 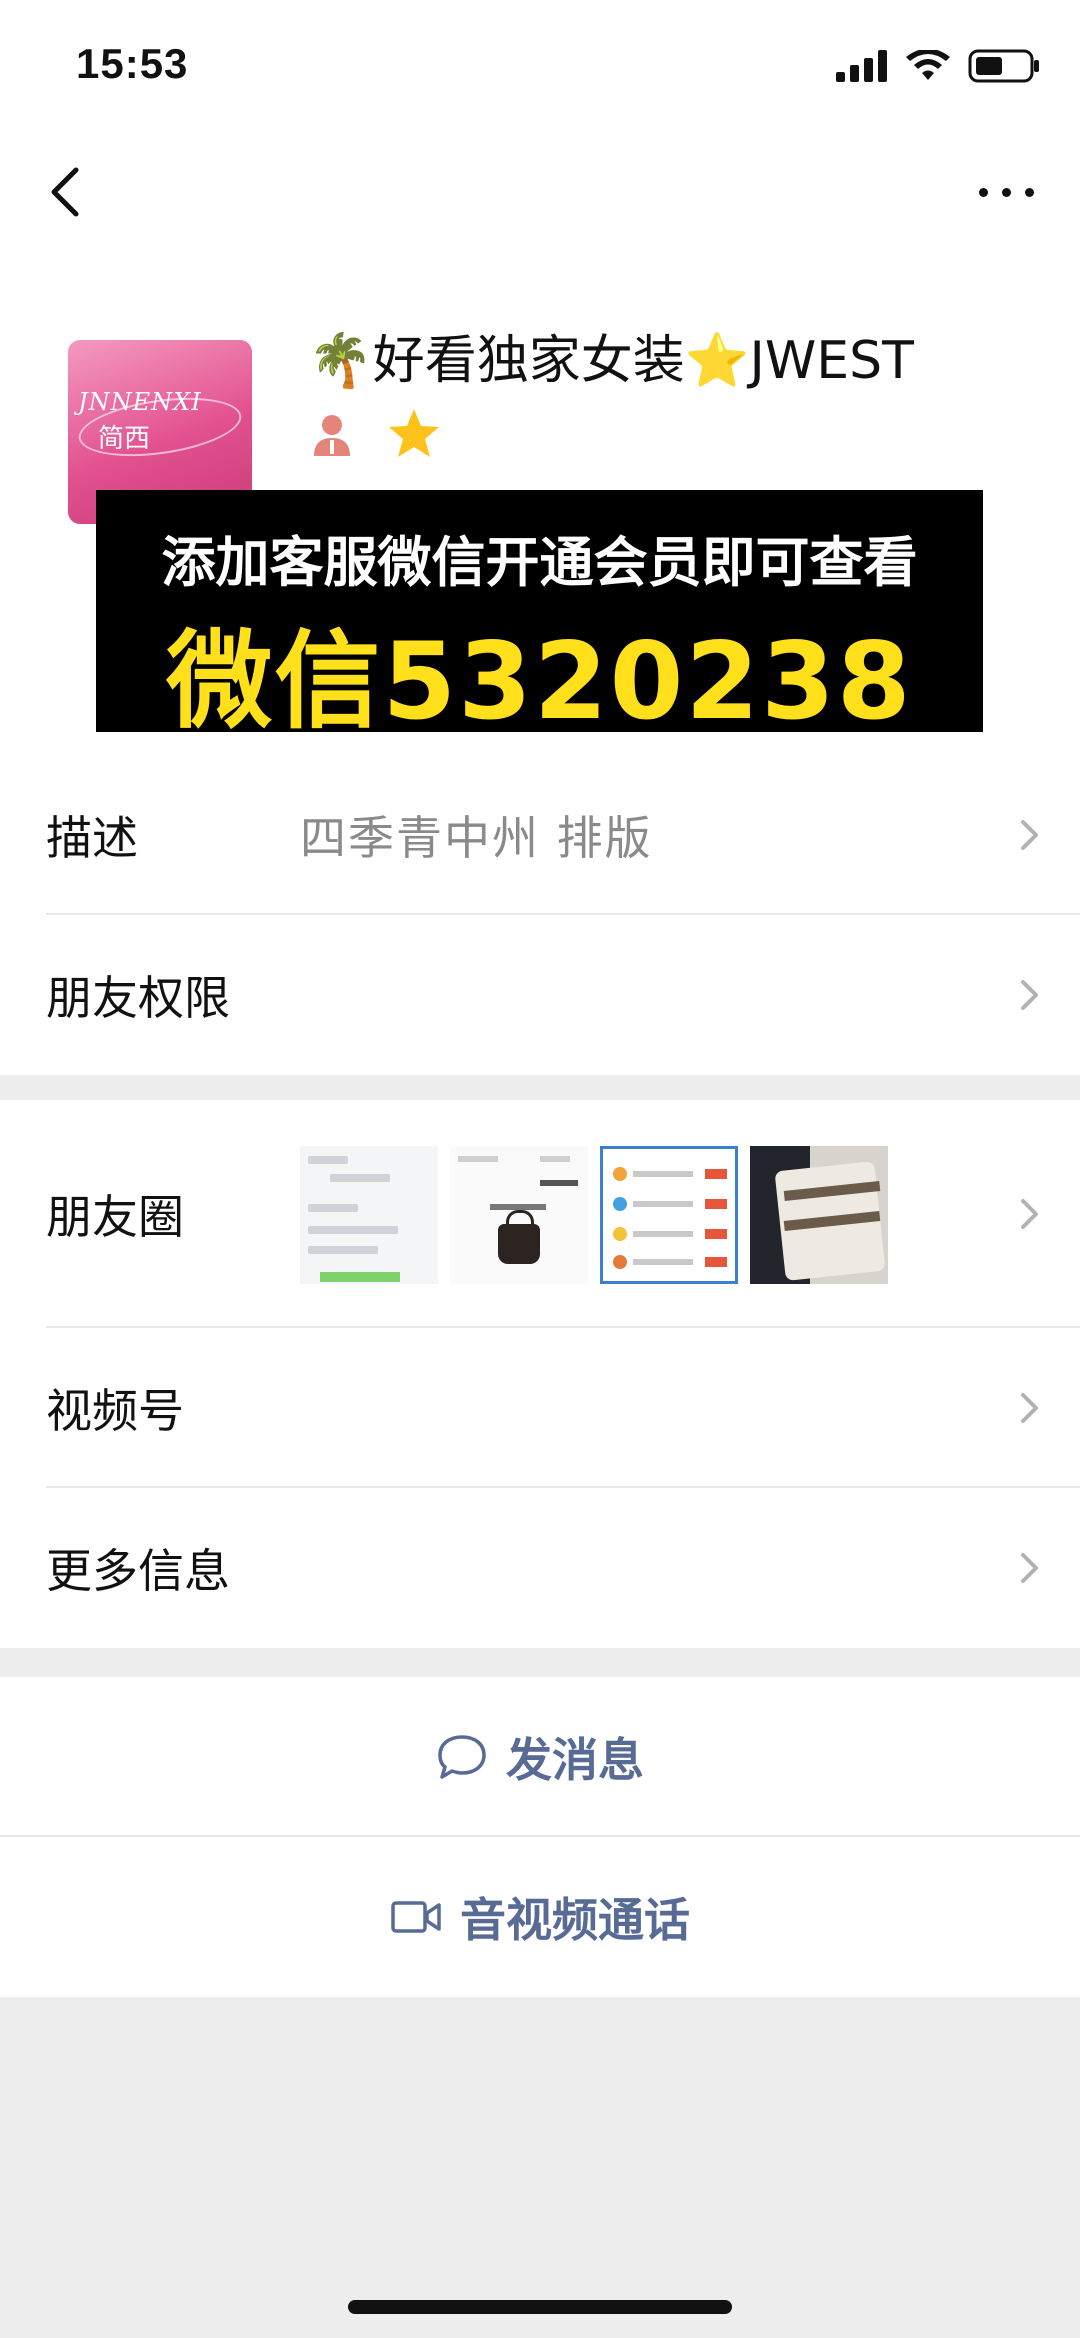 What do you see at coordinates (540, 1568) in the screenshot?
I see `more-info-row: 更多信息` at bounding box center [540, 1568].